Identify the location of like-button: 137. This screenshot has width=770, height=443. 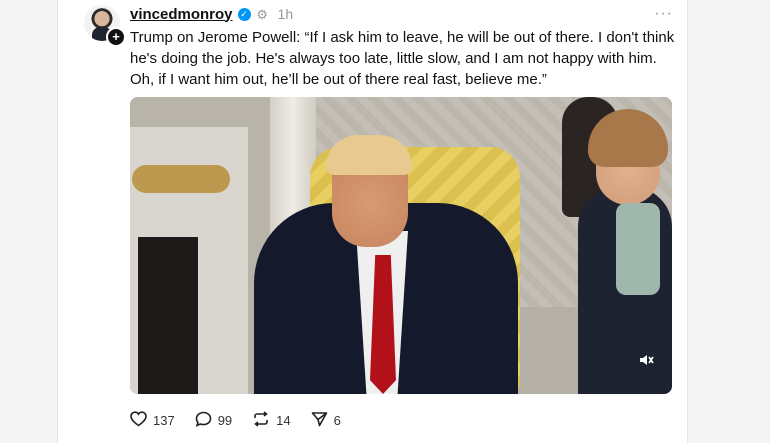
(152, 420).